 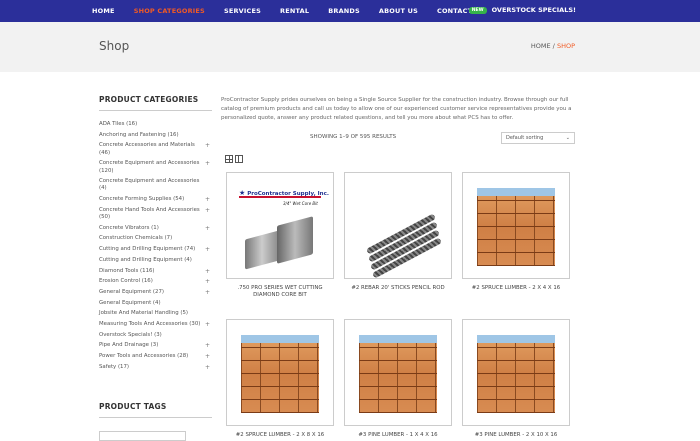 I want to click on category-label: ADA Tiles (16), so click(x=118, y=124).